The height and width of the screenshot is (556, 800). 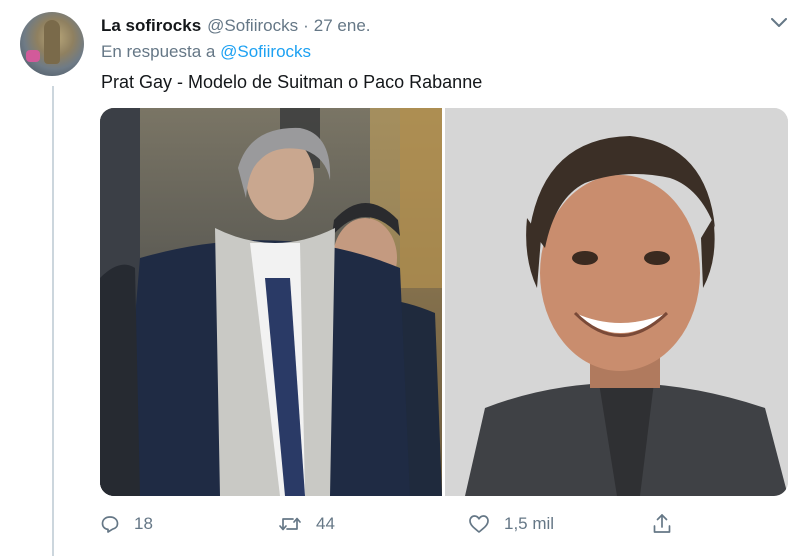 I want to click on display-name: La sofirocks, so click(x=151, y=26).